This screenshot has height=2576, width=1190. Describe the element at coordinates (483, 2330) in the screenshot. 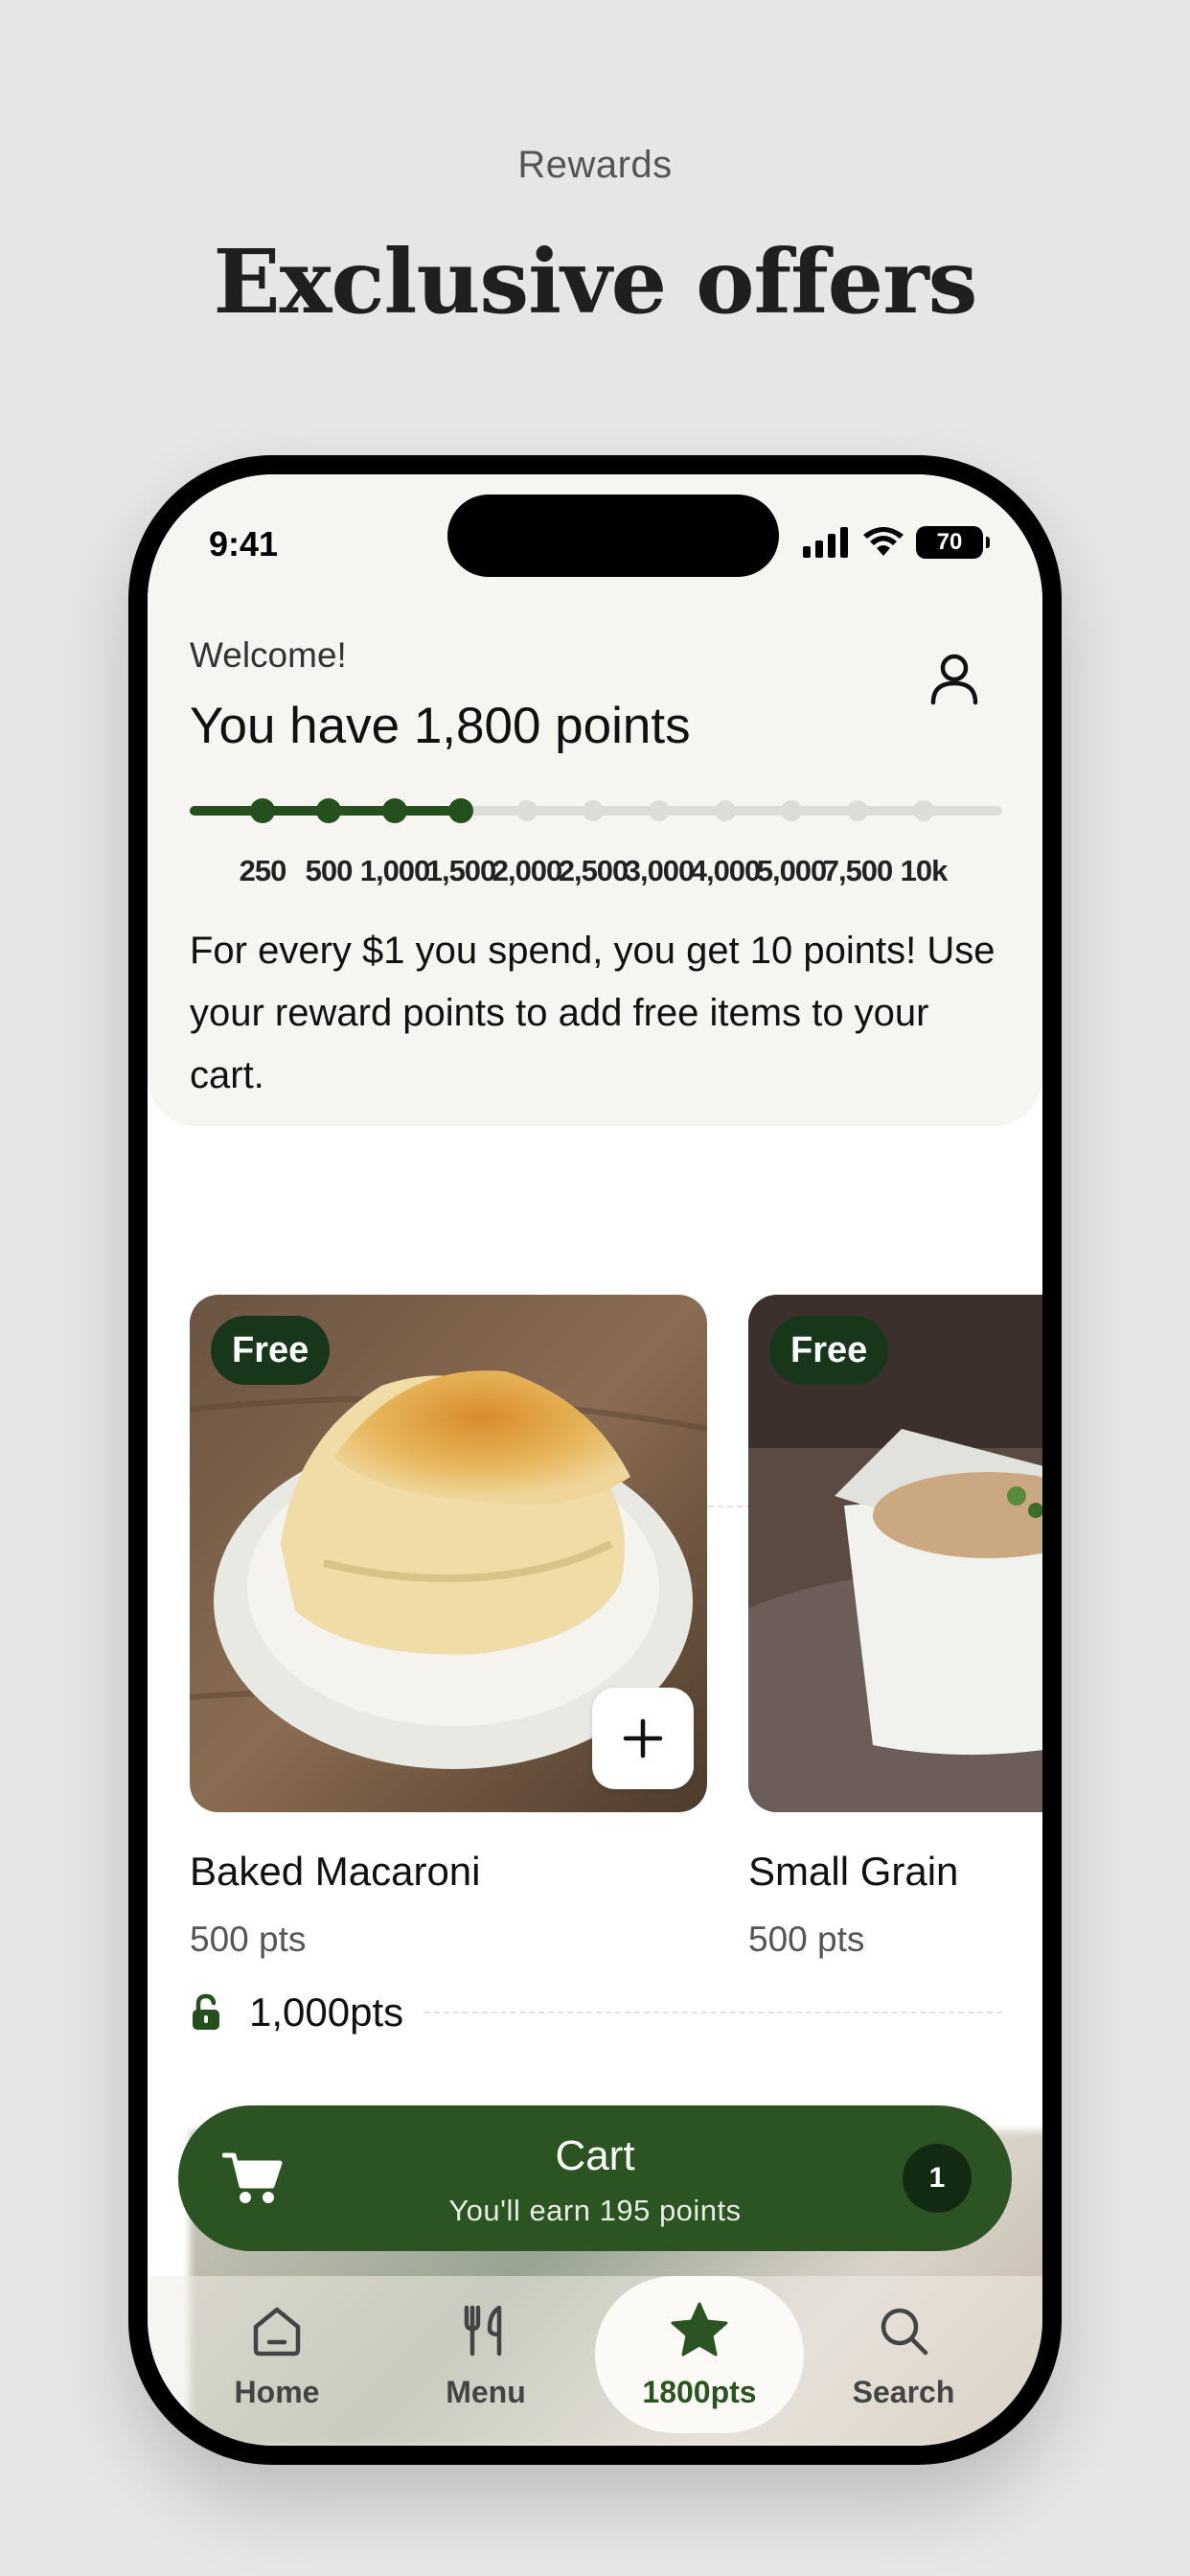

I see `fork-knife-icon` at that location.